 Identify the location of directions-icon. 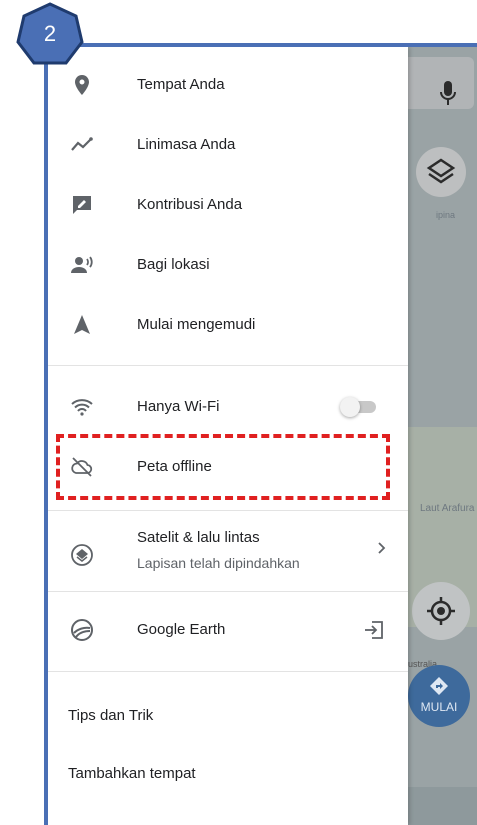
(439, 686).